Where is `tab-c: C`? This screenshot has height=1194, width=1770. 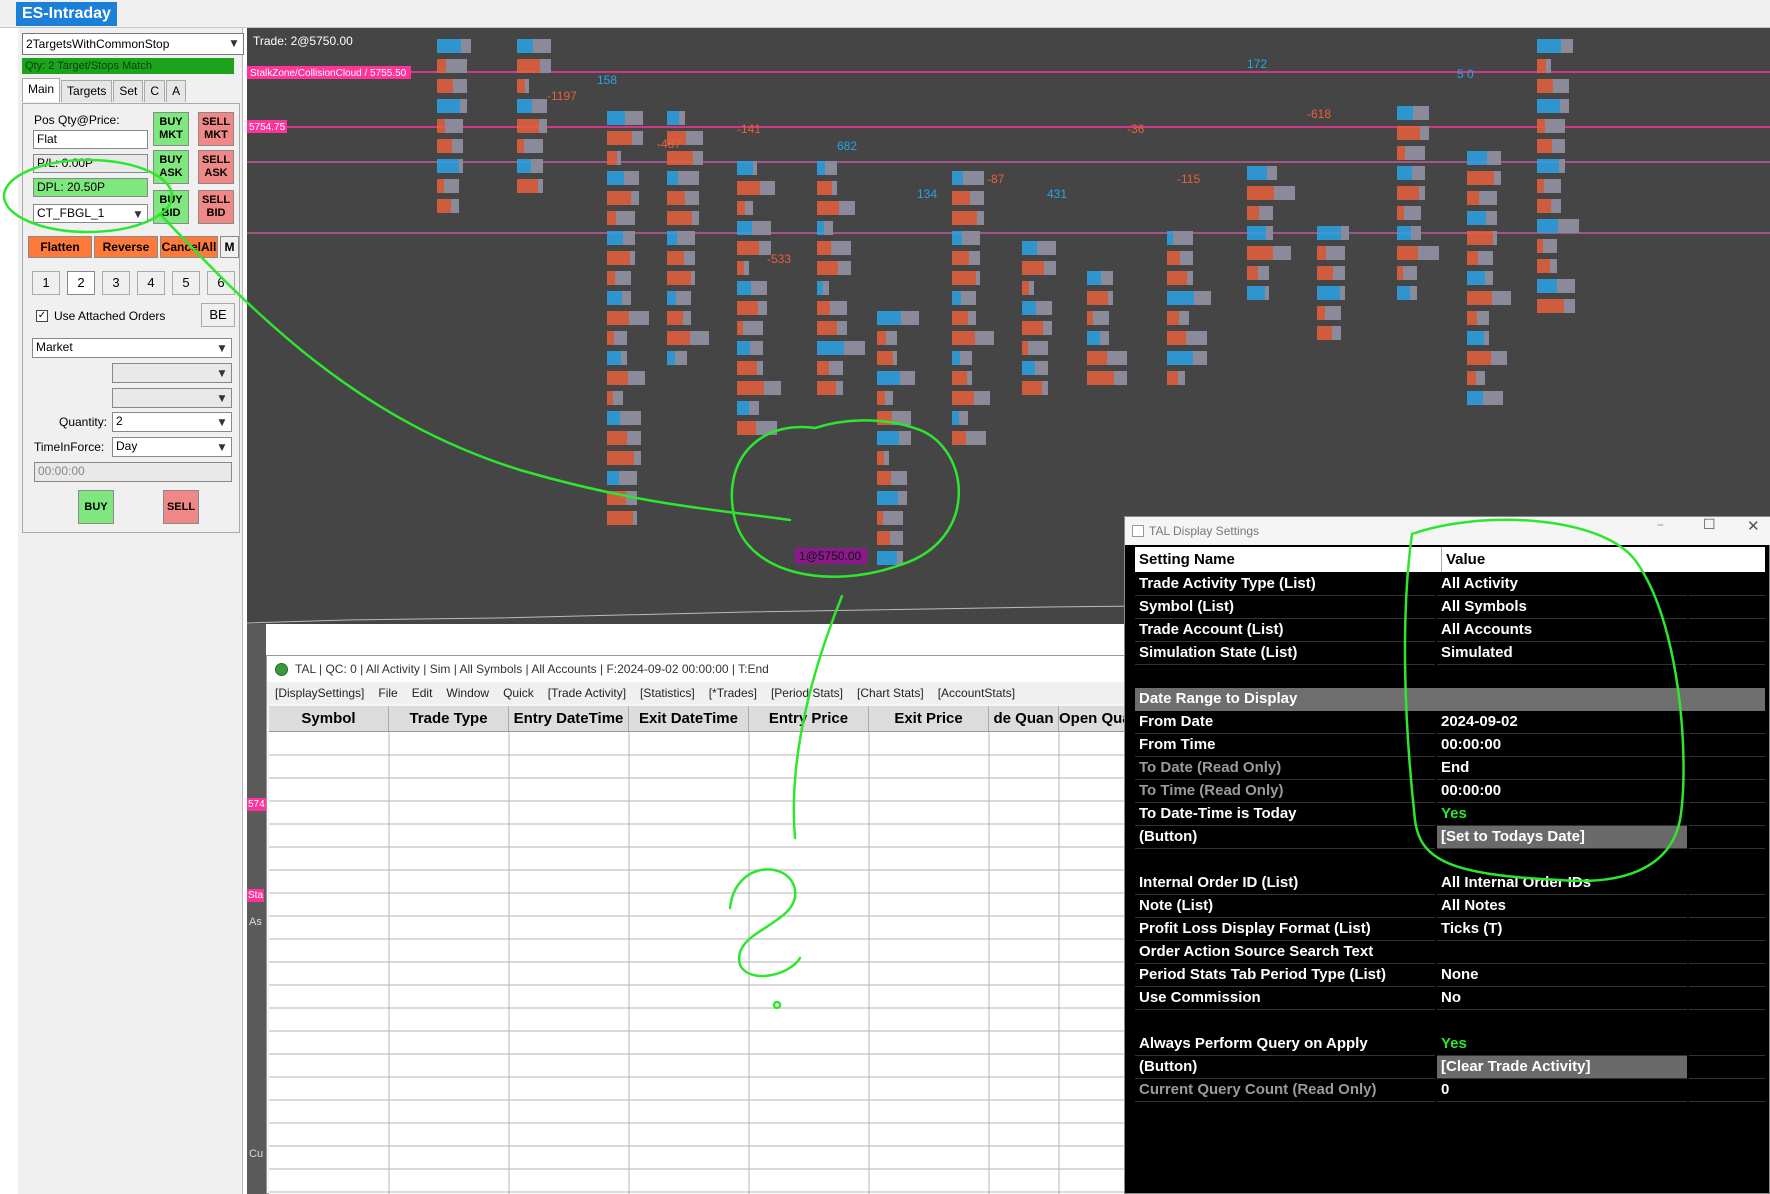 tab-c: C is located at coordinates (155, 91).